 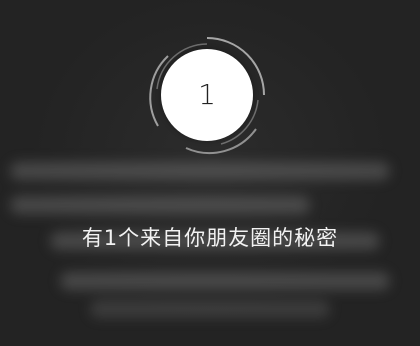 I want to click on secret-count-number: 1, so click(x=207, y=94).